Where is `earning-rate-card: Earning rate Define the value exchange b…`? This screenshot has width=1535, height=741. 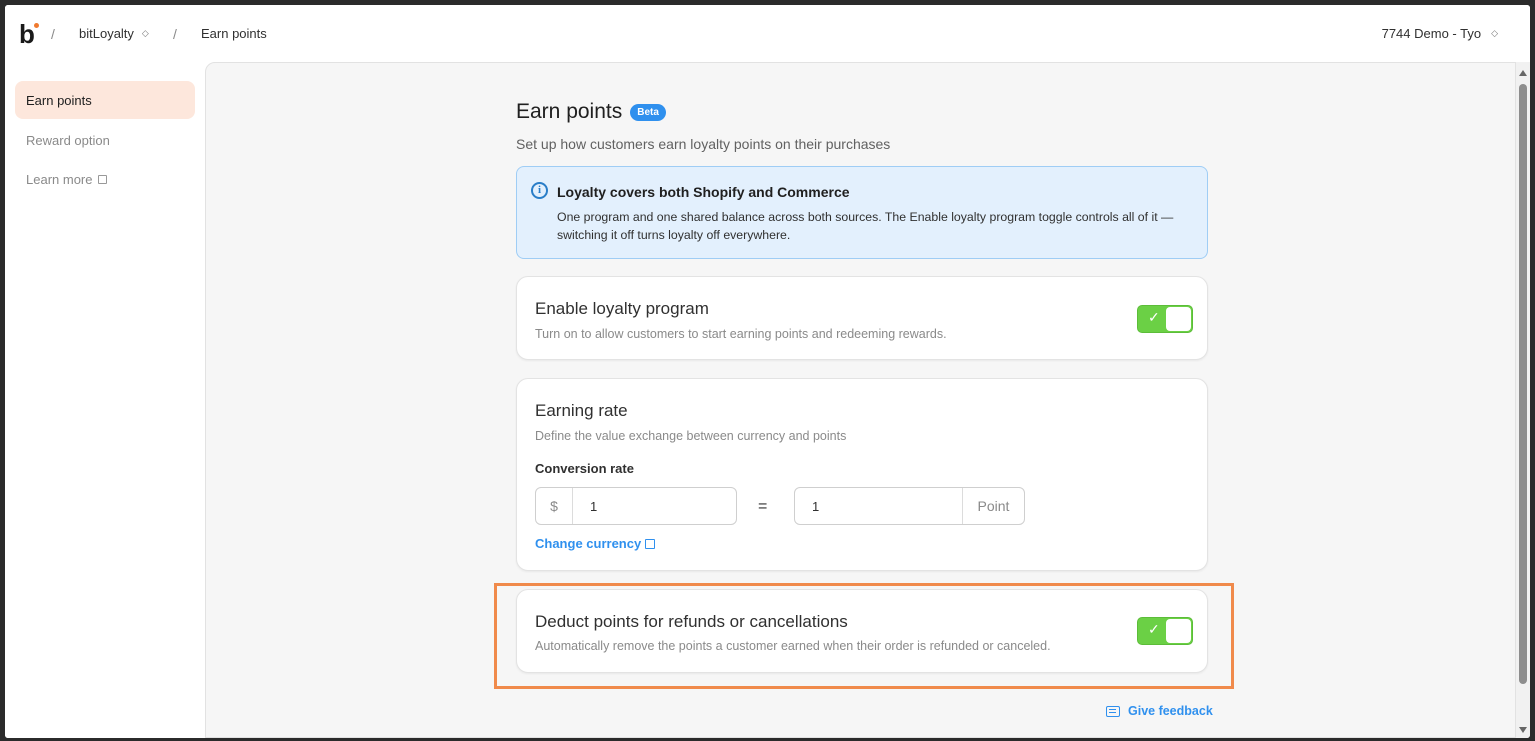
earning-rate-card: Earning rate Define the value exchange b… is located at coordinates (862, 474).